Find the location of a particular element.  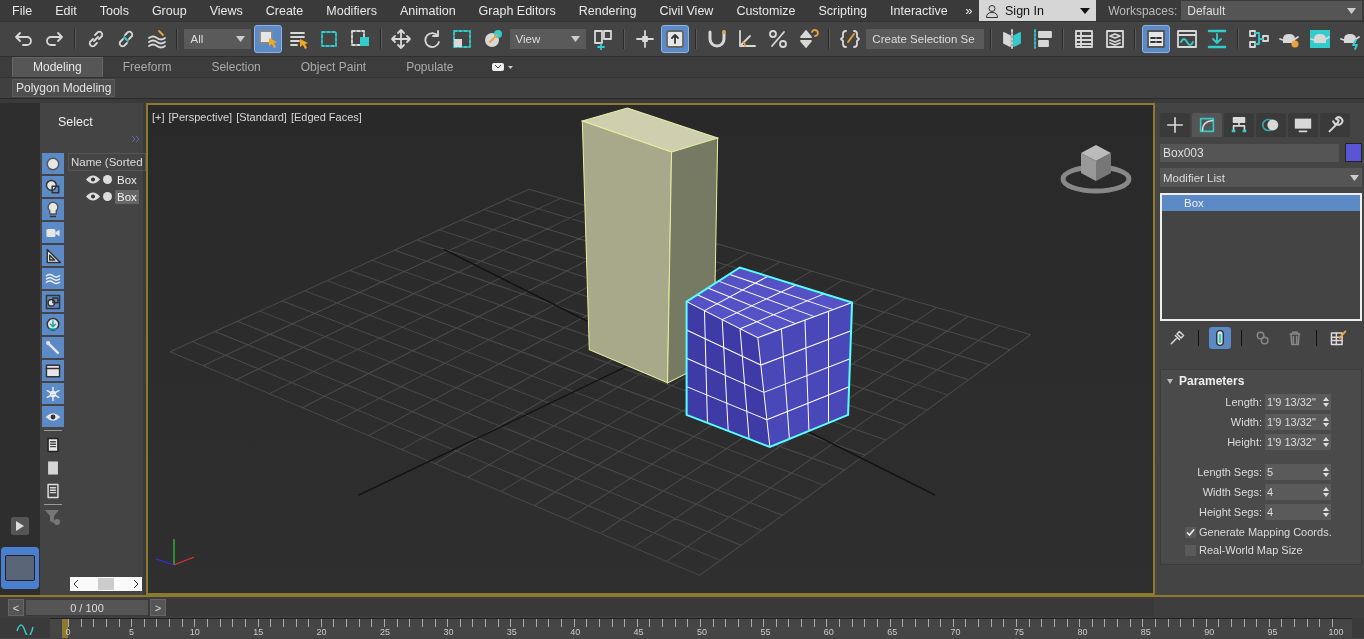

frame-number: 70 is located at coordinates (955, 632).